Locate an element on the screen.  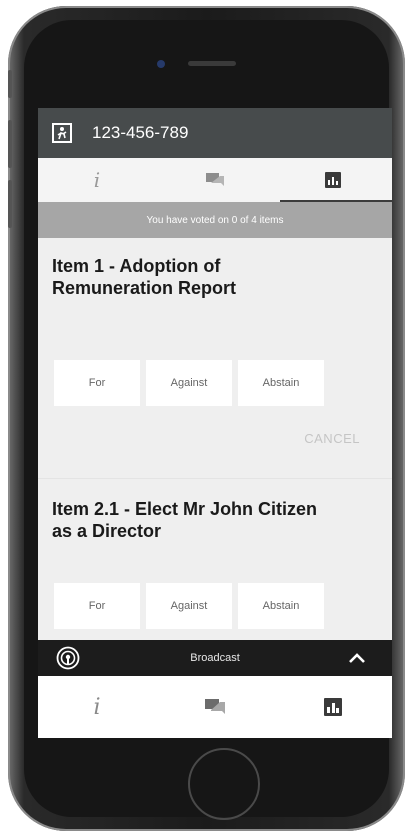
bottom-nav: i is located at coordinates (215, 707).